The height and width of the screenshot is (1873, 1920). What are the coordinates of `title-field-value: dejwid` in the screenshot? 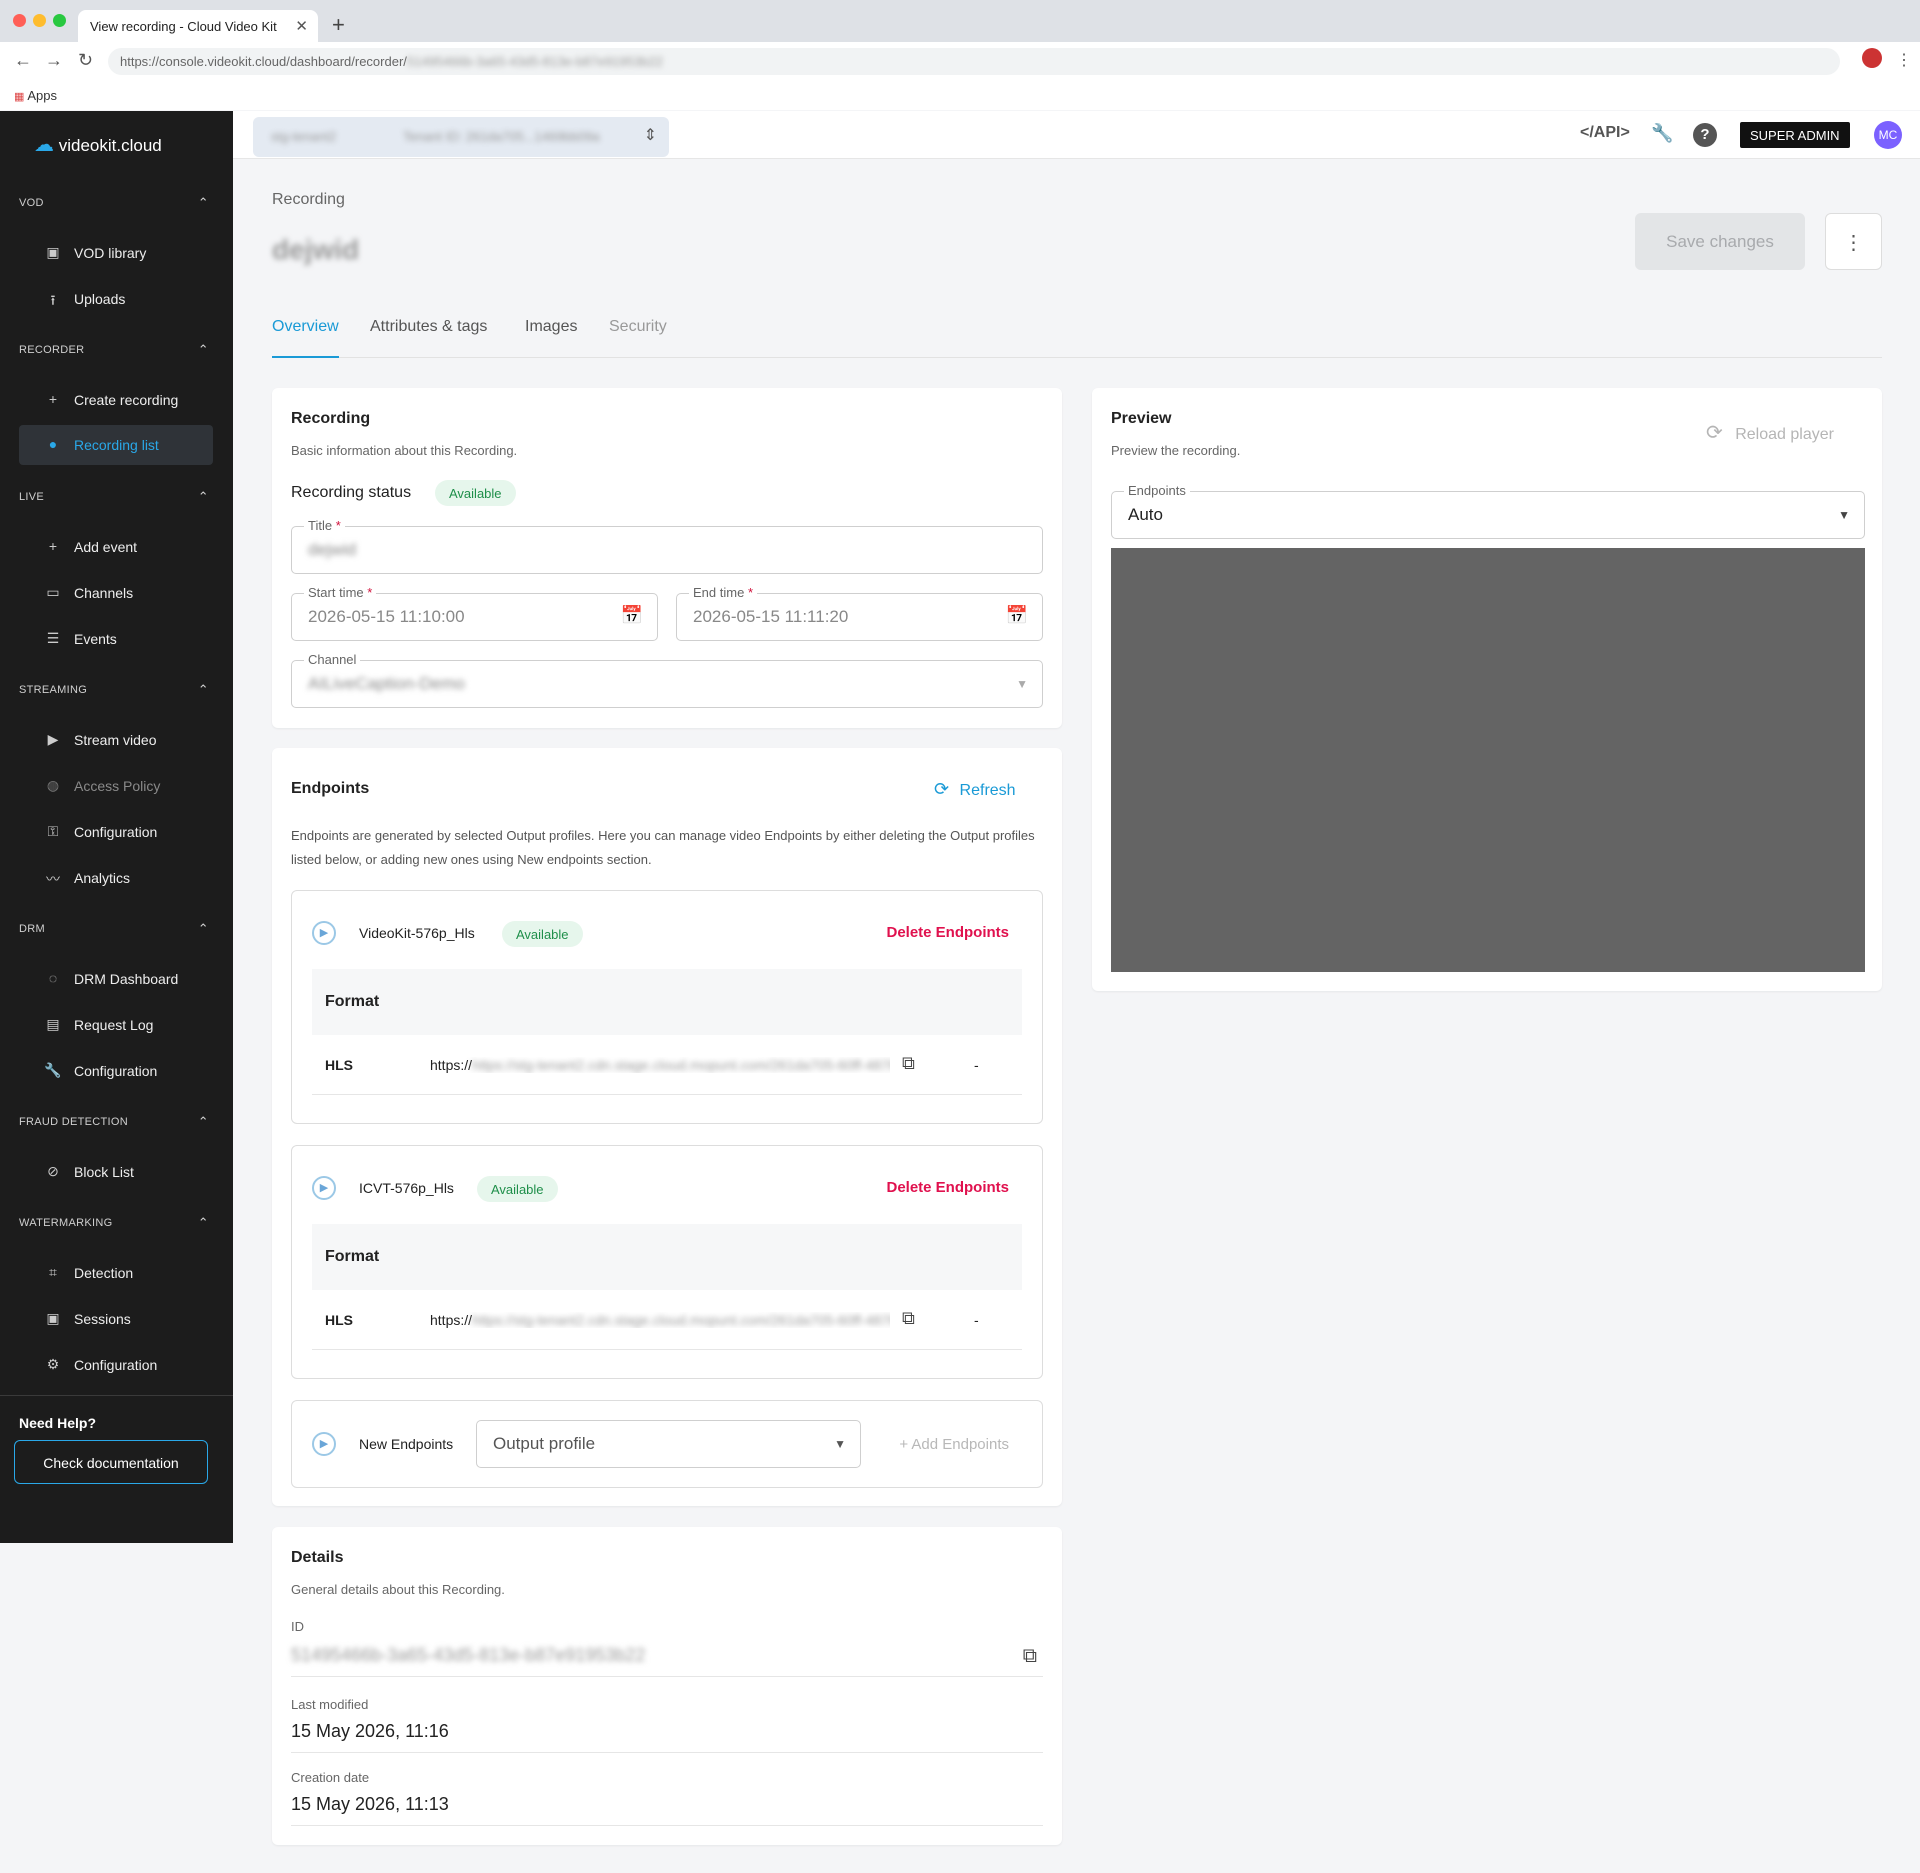 It's located at (332, 549).